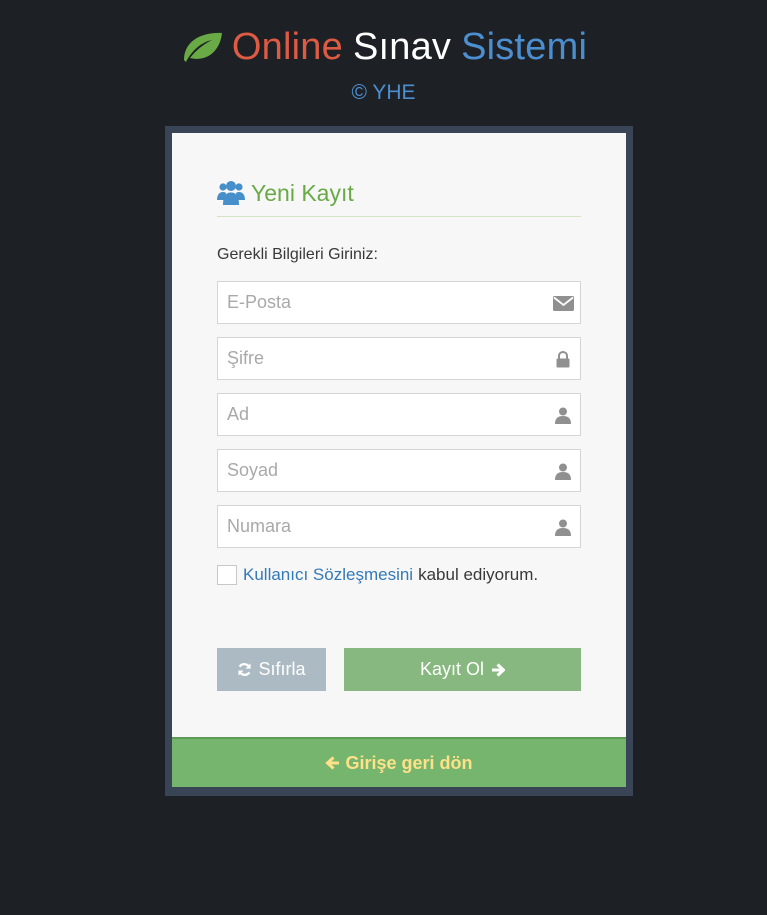 This screenshot has height=915, width=767. I want to click on password-field-wrapper, so click(399, 358).